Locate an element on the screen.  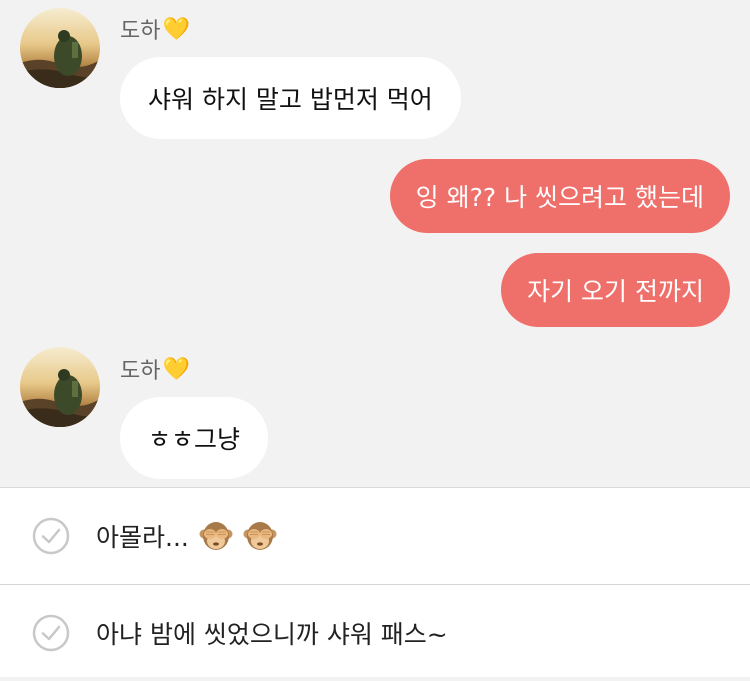
message-text: ㅎㅎ그냥 is located at coordinates (194, 439).